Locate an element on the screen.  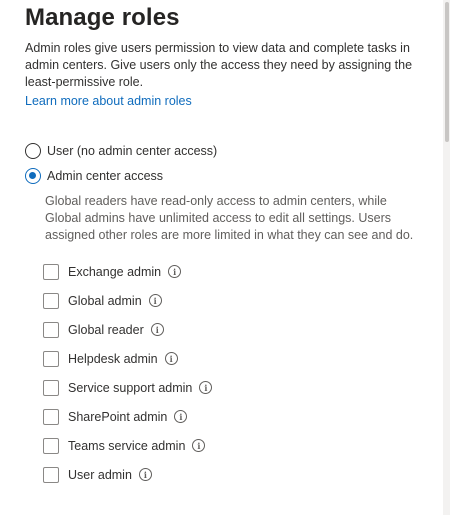
role-helpdesk-admin: Helpdesk admin i is located at coordinates (110, 358).